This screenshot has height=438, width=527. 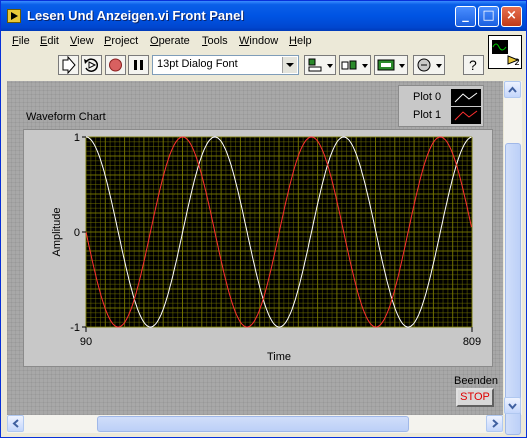 I want to click on resize-objects-button, so click(x=391, y=65).